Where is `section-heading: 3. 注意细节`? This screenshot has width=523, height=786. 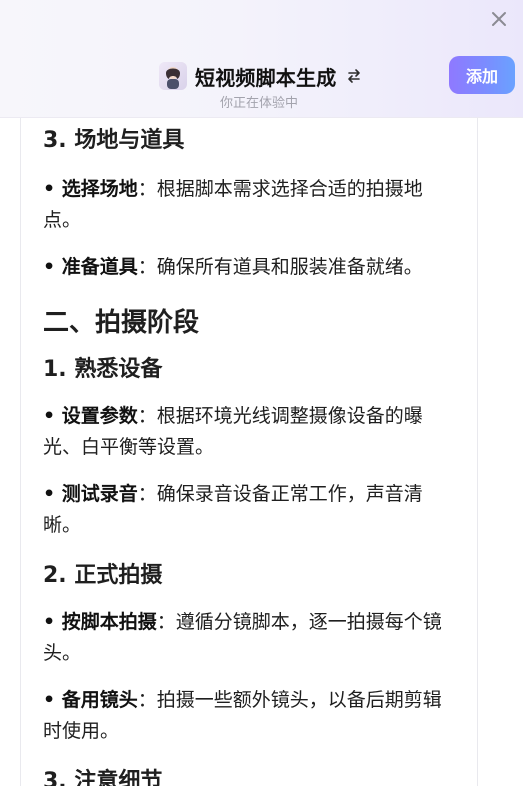 section-heading: 3. 注意细节 is located at coordinates (103, 777).